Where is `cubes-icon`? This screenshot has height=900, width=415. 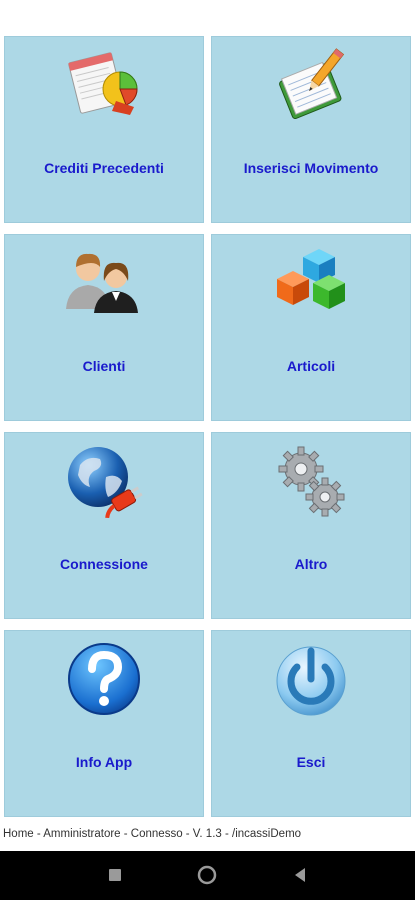 cubes-icon is located at coordinates (311, 279).